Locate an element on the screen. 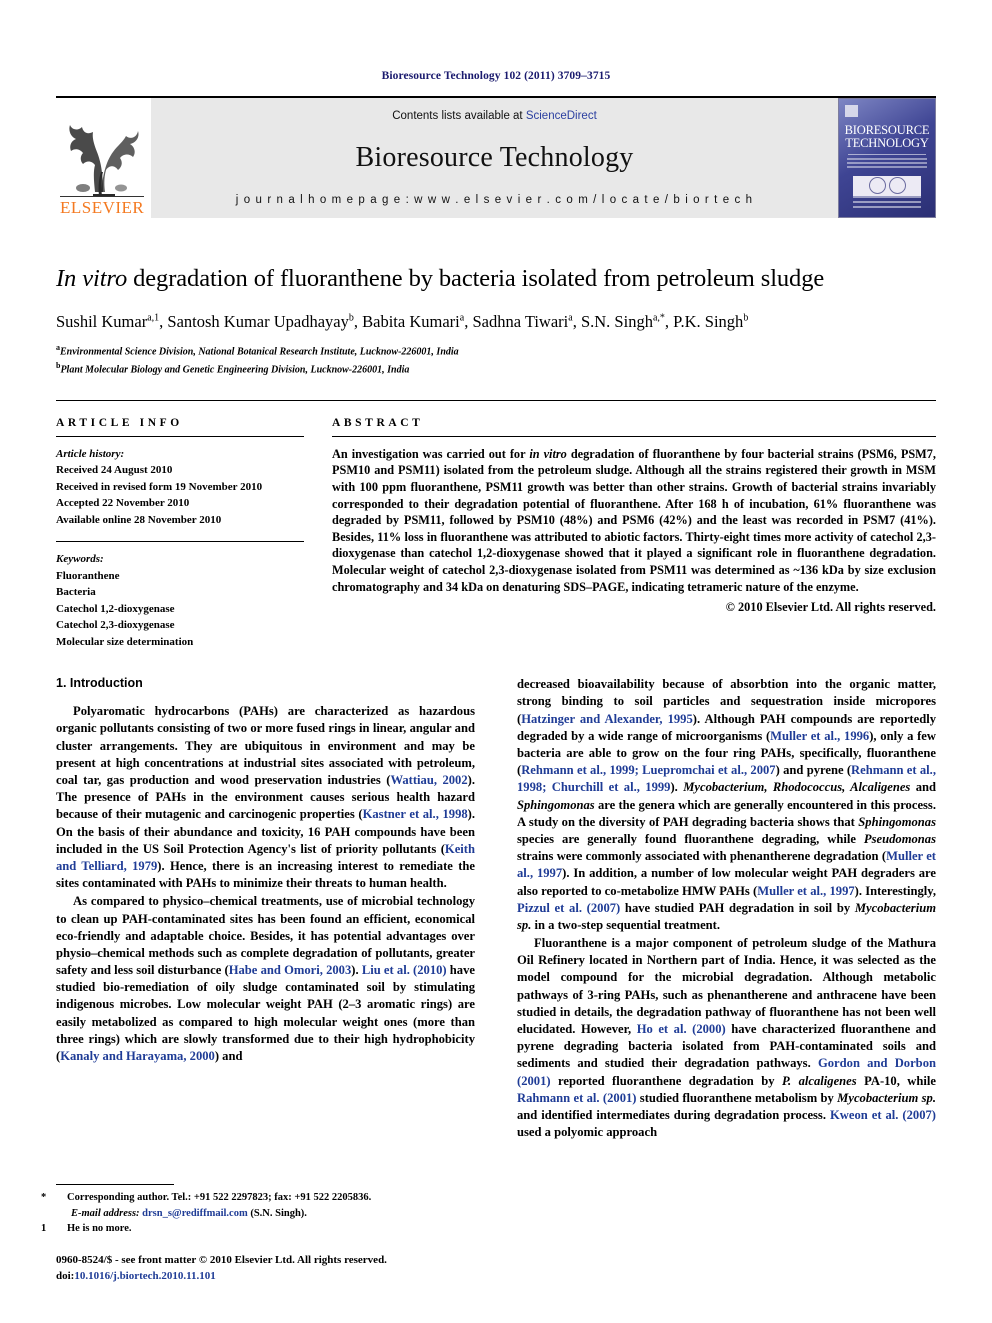 The width and height of the screenshot is (992, 1323). author-item: P.K. Singhb is located at coordinates (710, 321).